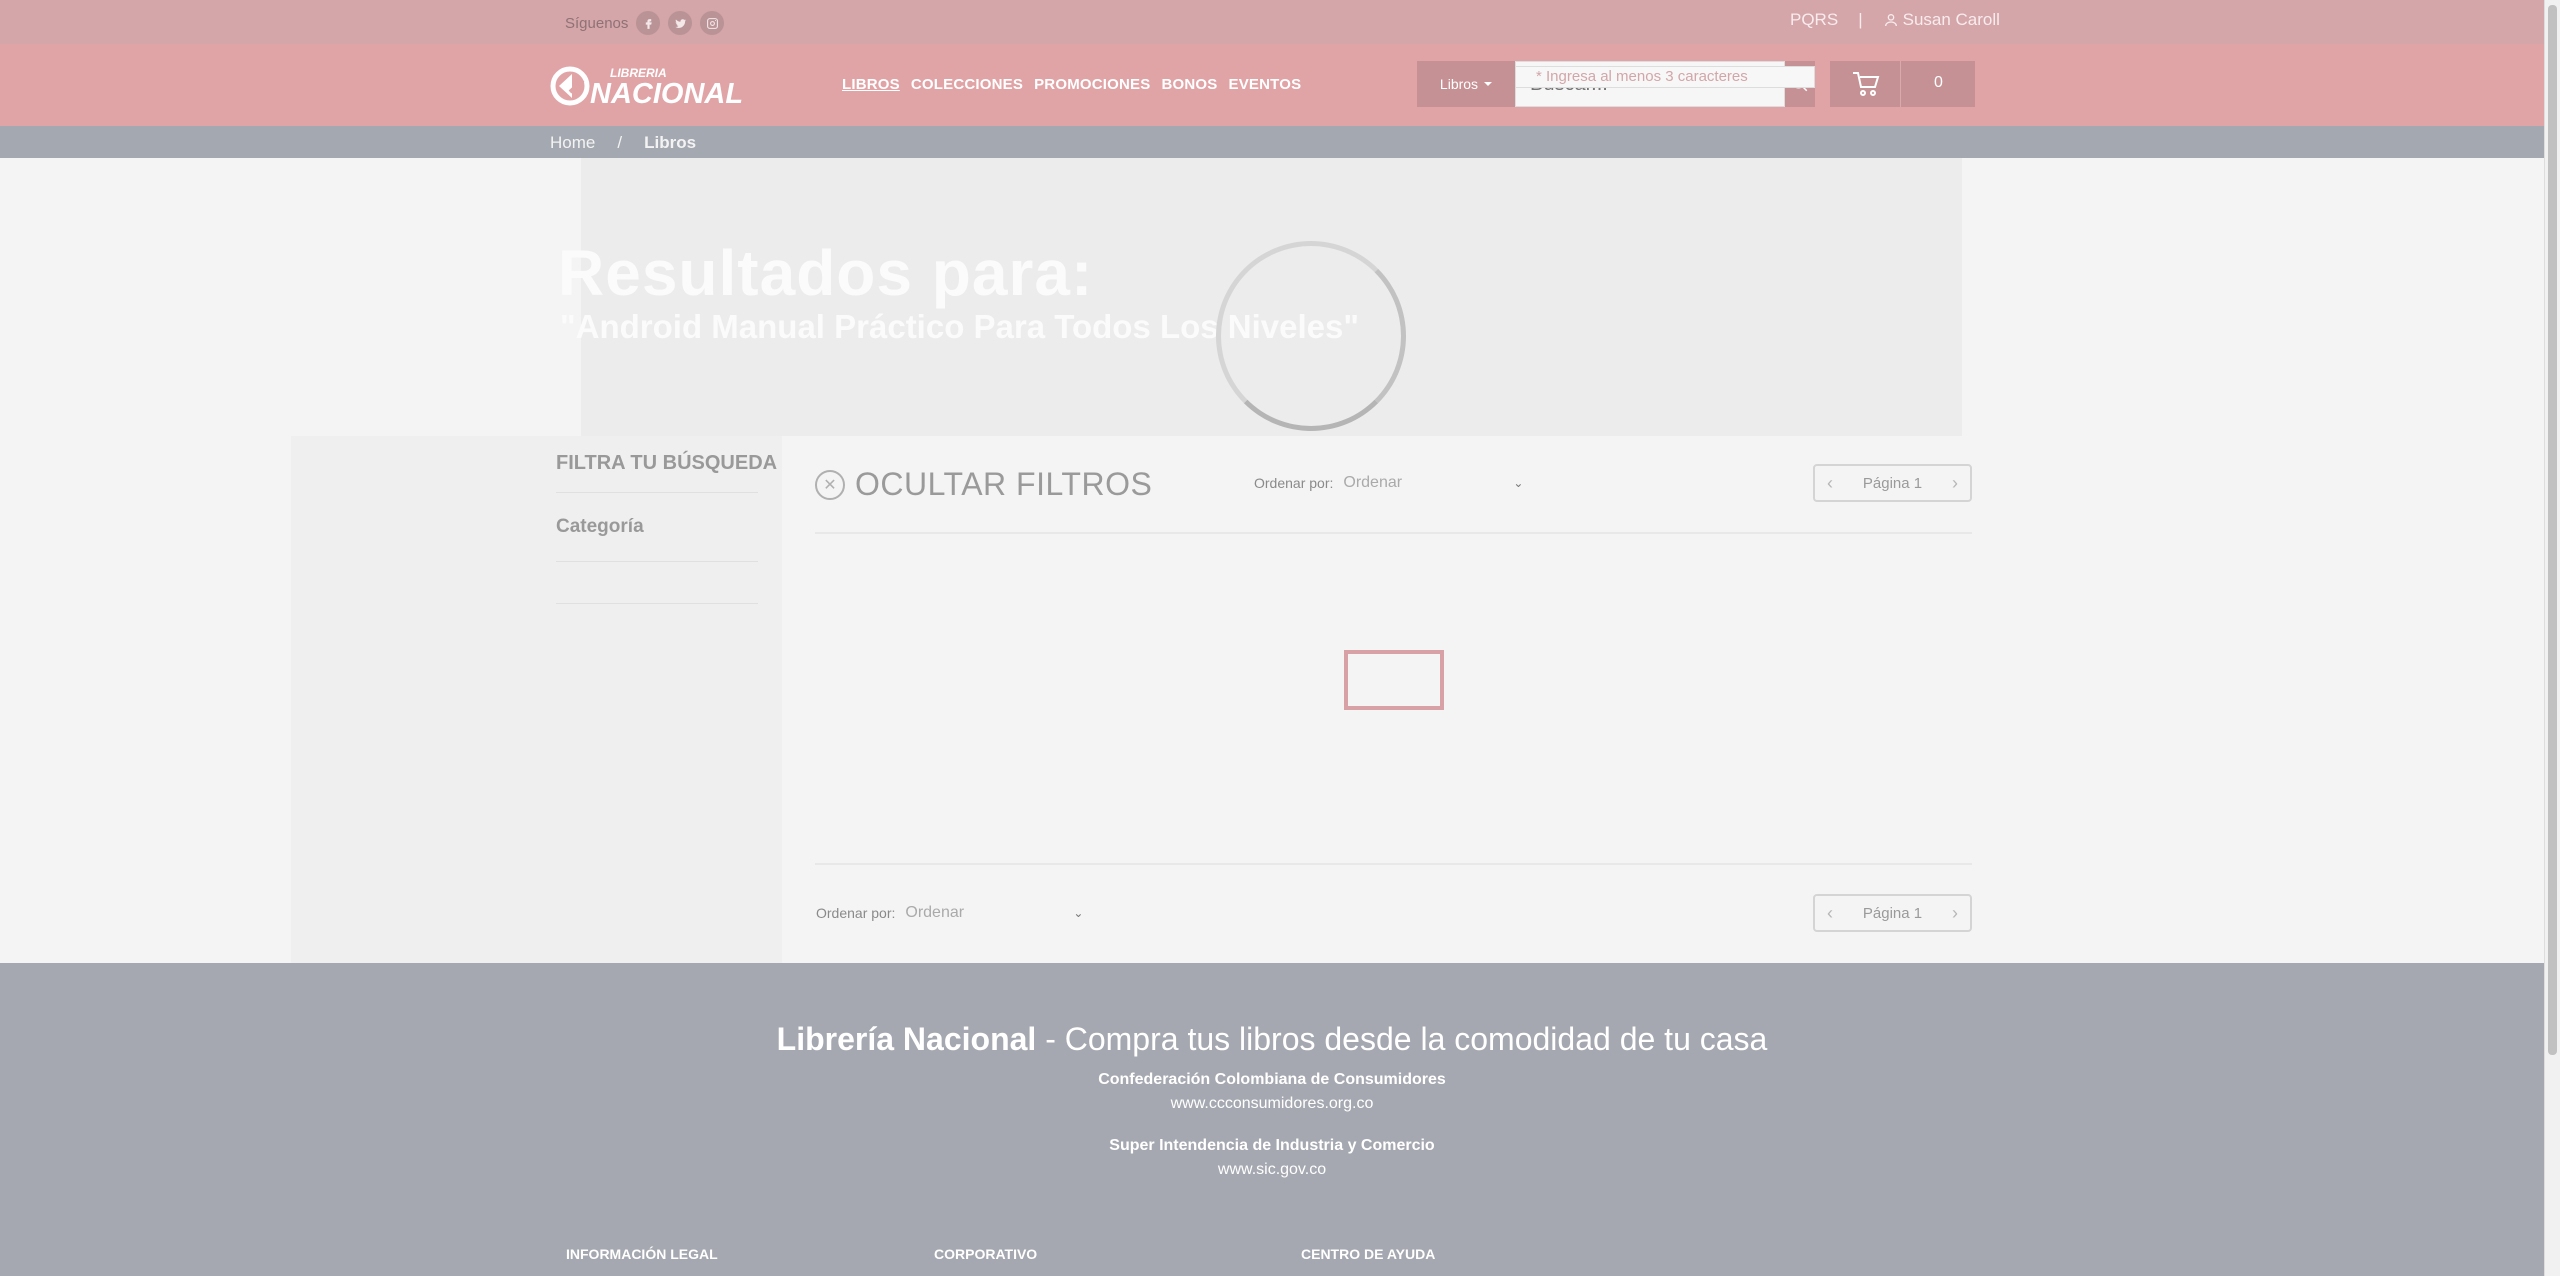 The image size is (2560, 1276). I want to click on site-logo: LIBRERIA NACIONAL, so click(652, 85).